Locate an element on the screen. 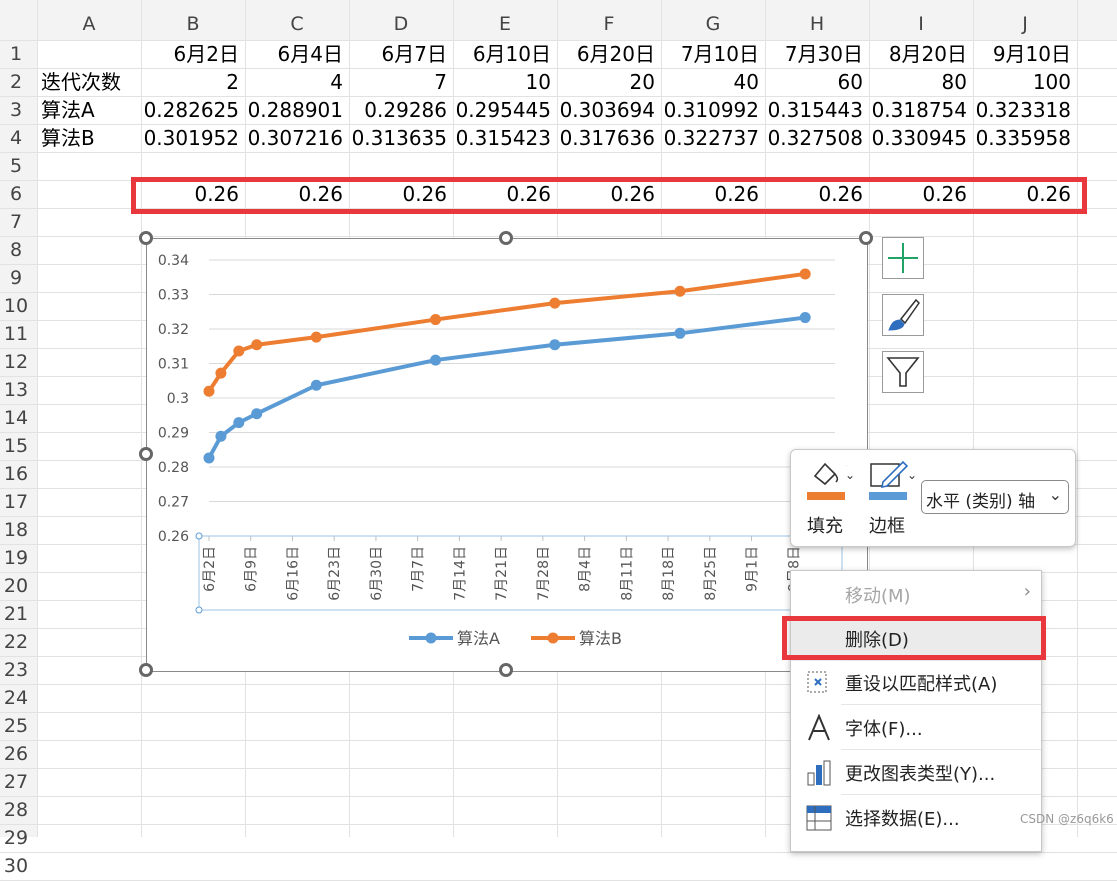 The image size is (1117, 881). row-header-18: 18 is located at coordinates (16, 530).